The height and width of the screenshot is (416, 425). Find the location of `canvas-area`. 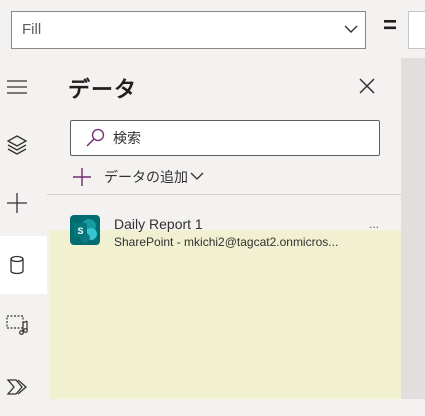

canvas-area is located at coordinates (413, 228).